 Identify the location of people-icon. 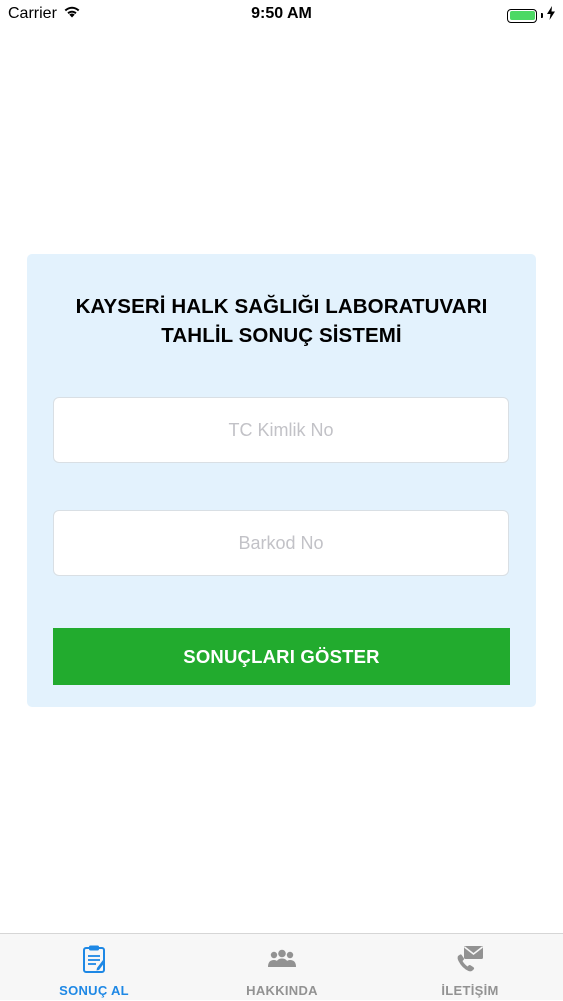
(282, 959).